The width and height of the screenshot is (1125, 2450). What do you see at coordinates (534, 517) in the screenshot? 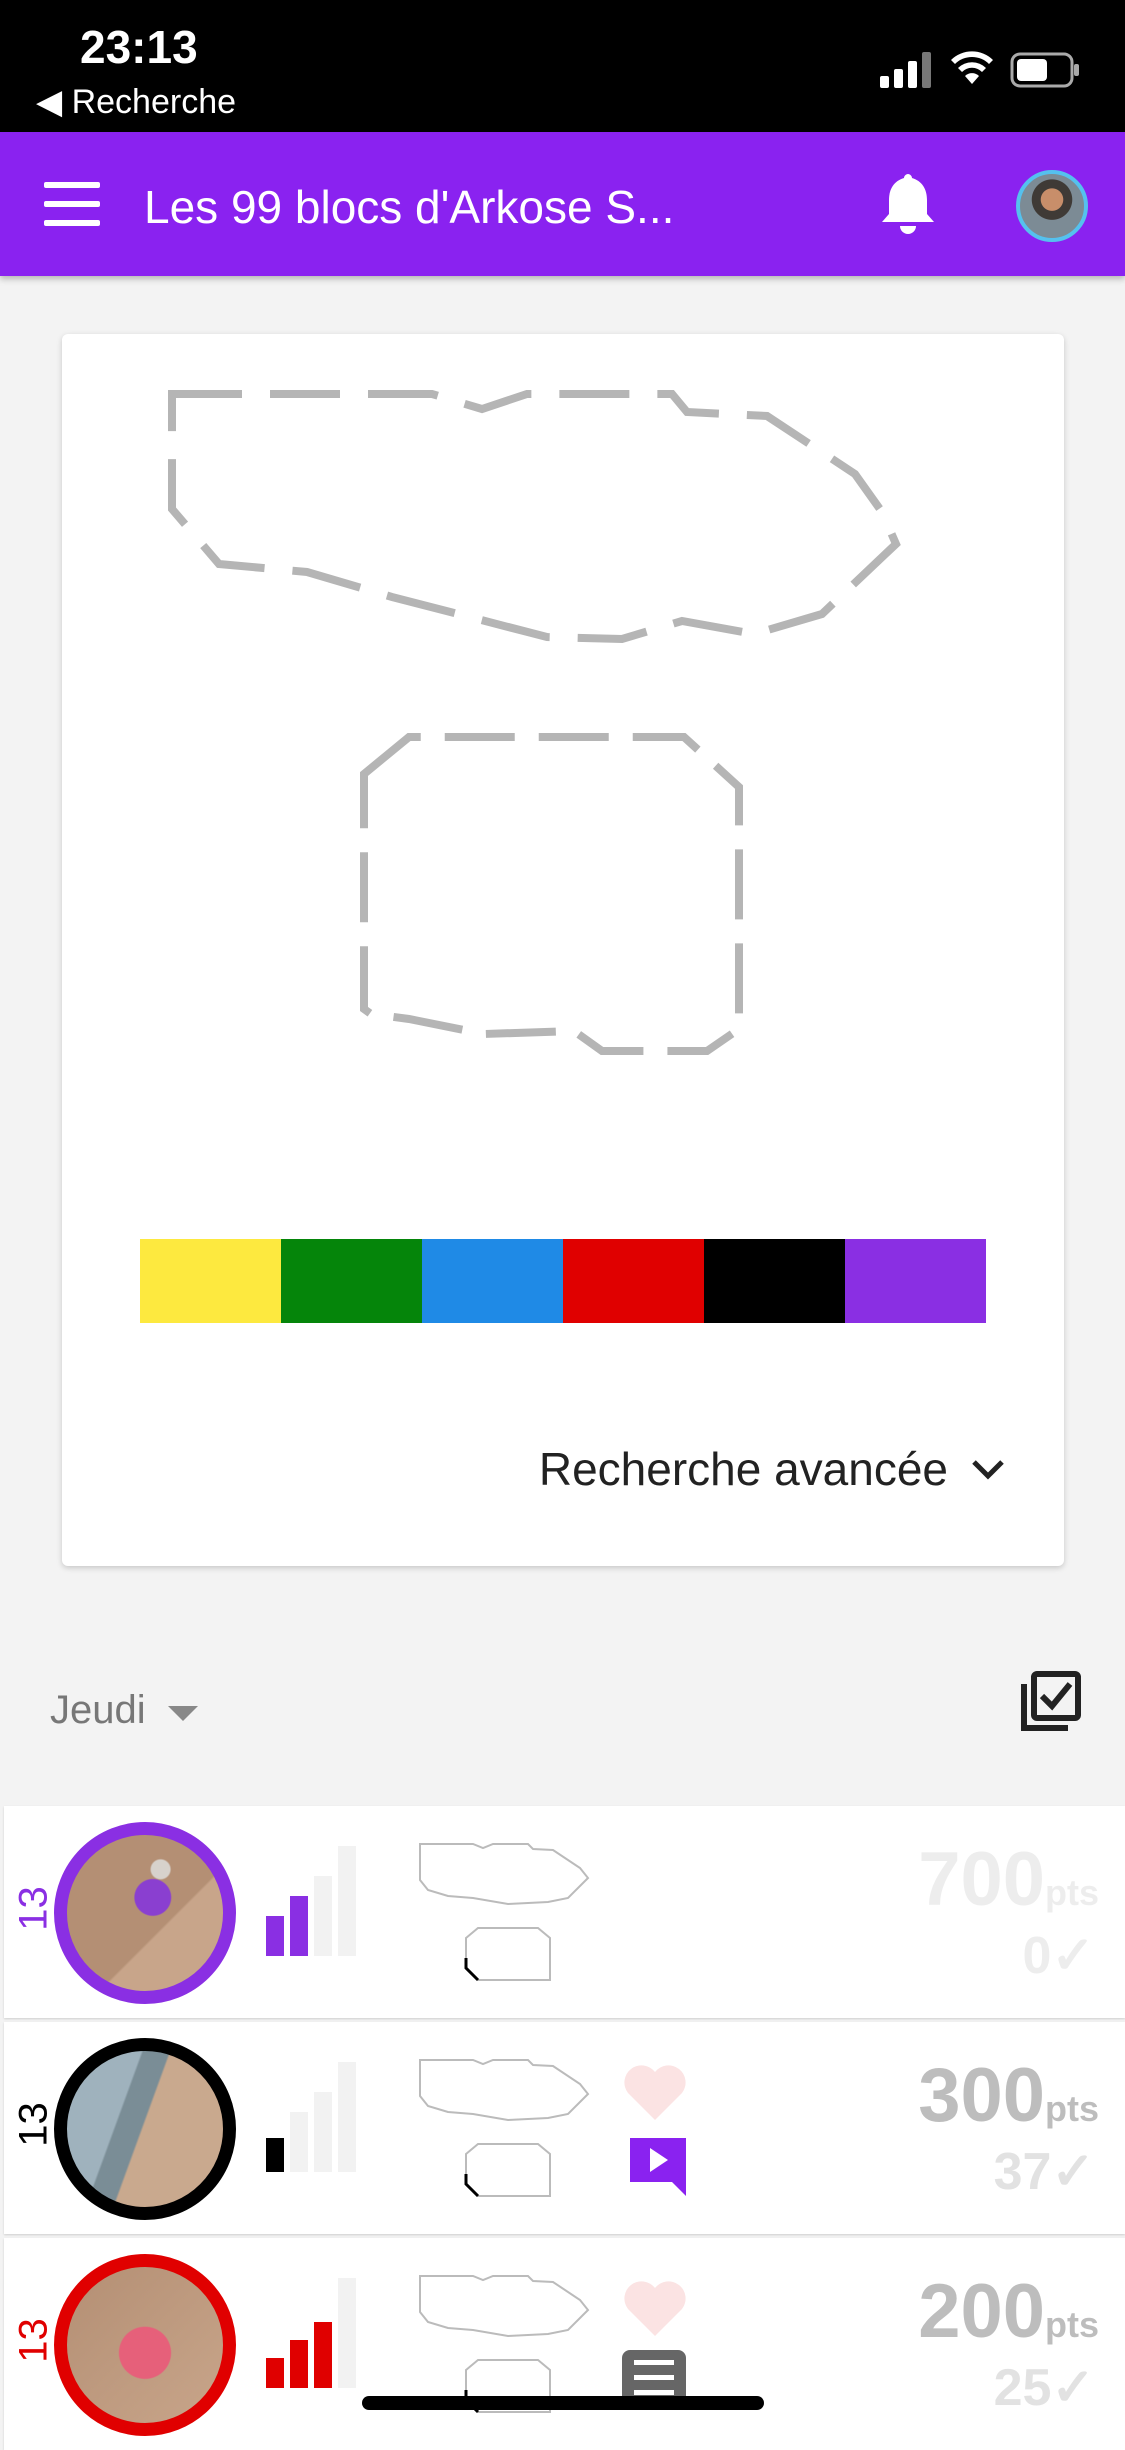
I see `wall-sector-main` at bounding box center [534, 517].